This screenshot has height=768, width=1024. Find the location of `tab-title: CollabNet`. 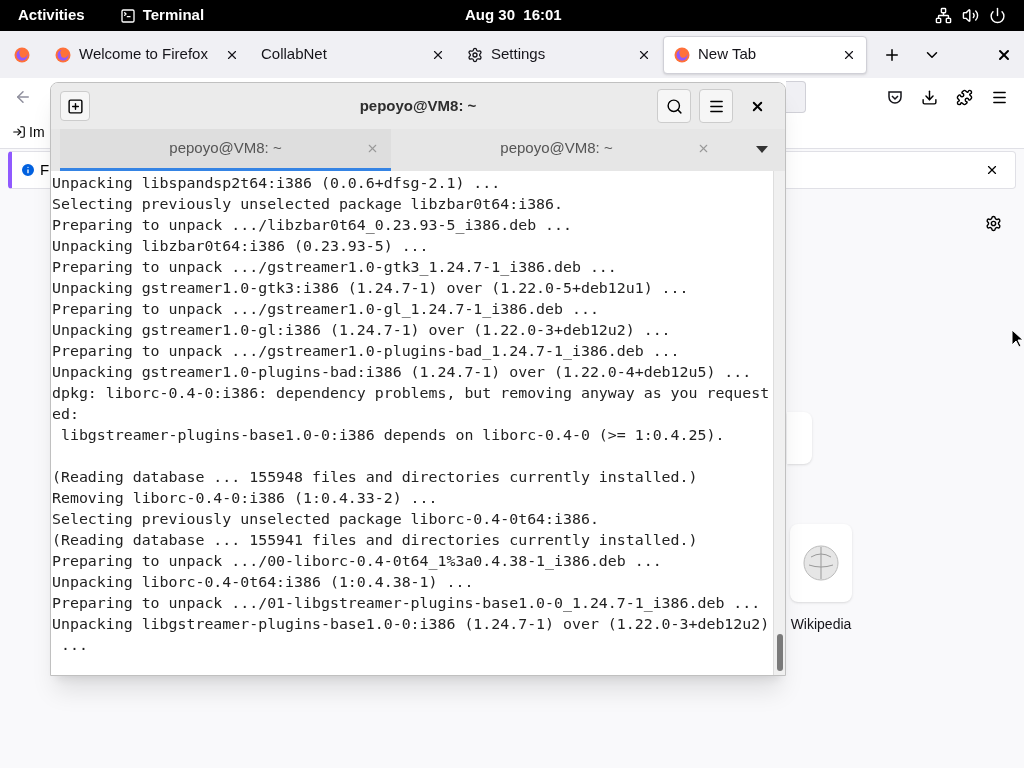

tab-title: CollabNet is located at coordinates (294, 54).